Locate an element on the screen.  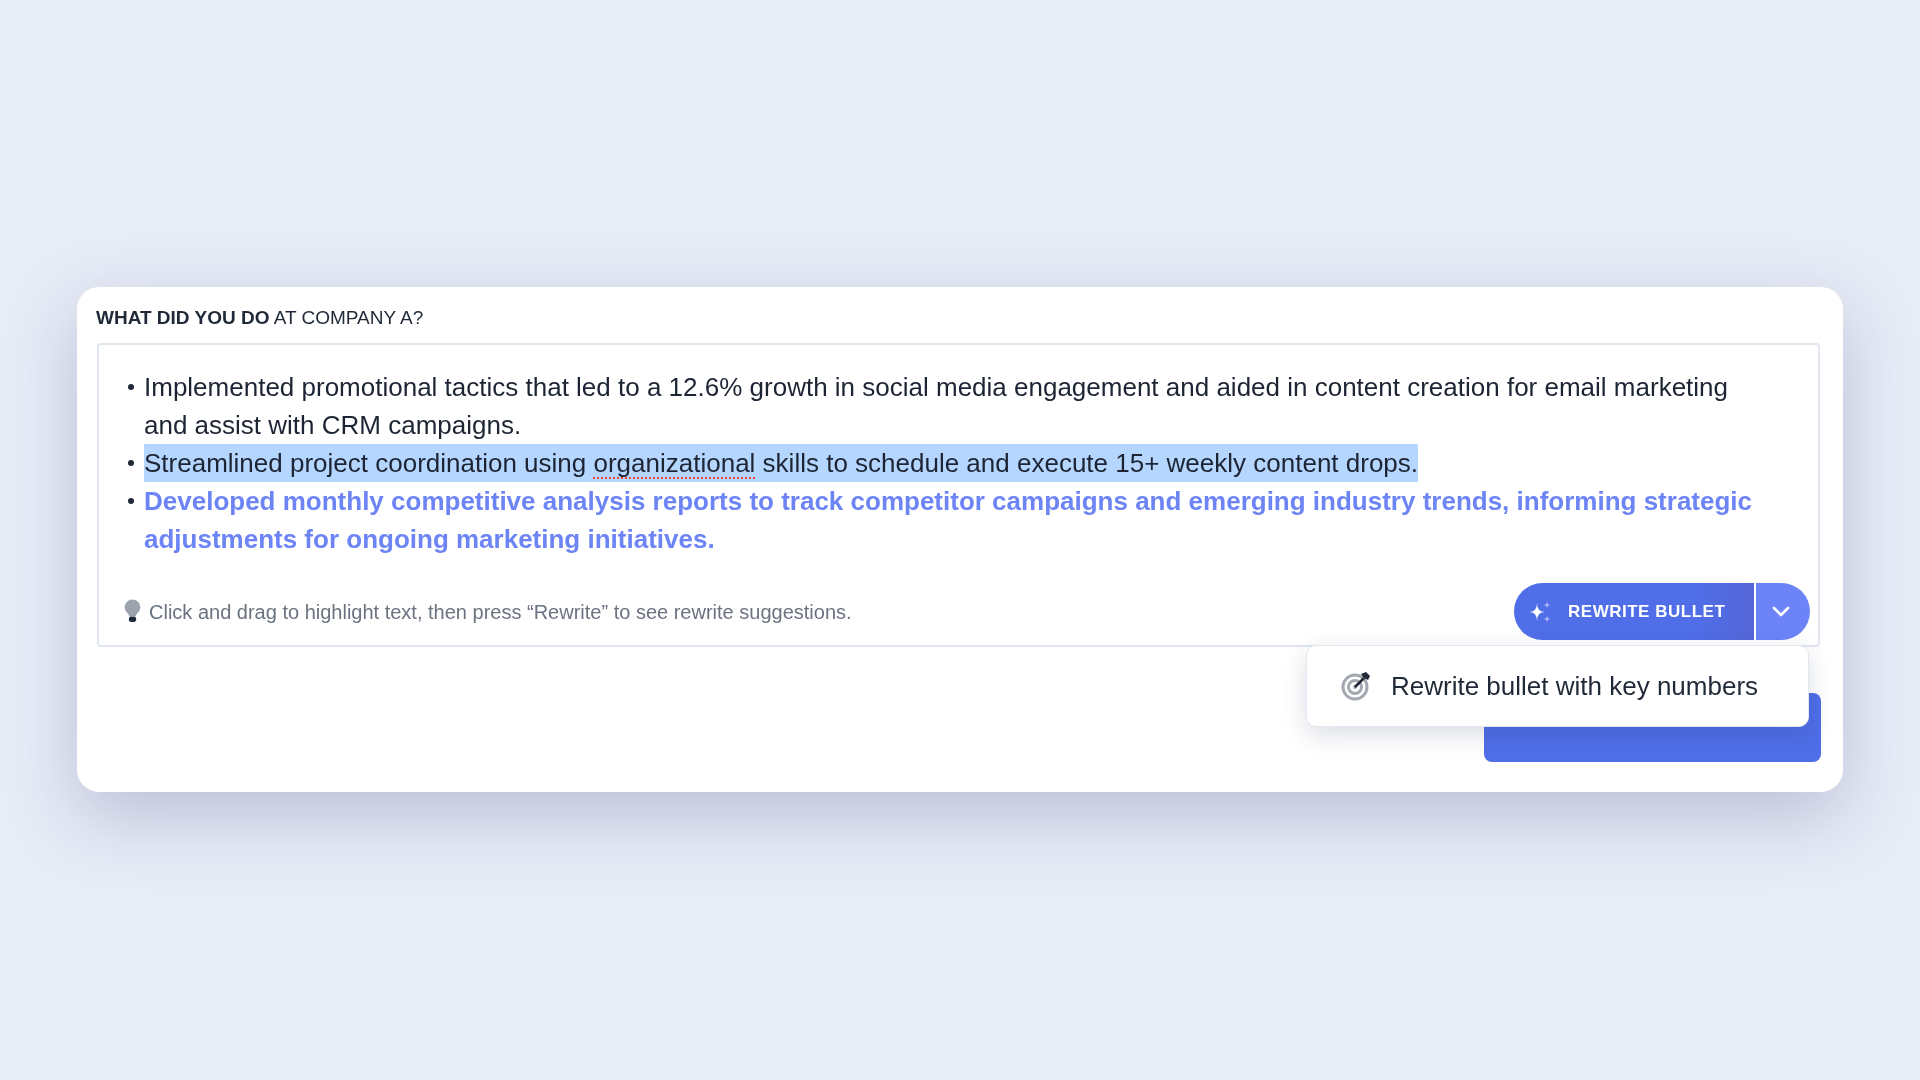
hint-text: Click and drag to highlight text, then press “Rewrite” to see rewrite suggestions. is located at coordinates (500, 612).